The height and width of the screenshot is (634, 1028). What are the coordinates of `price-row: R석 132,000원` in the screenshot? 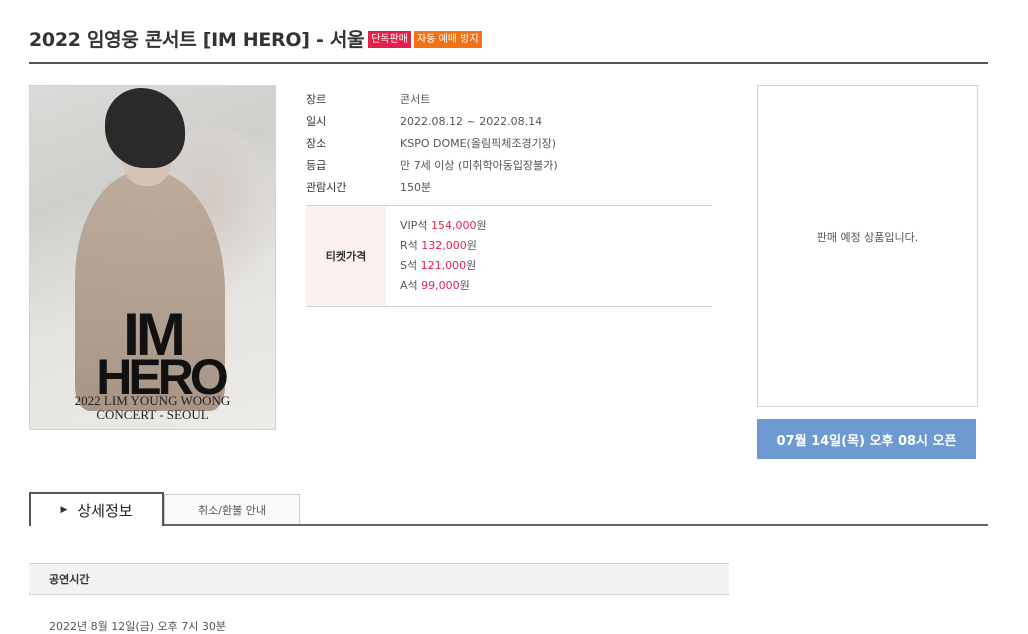 It's located at (438, 245).